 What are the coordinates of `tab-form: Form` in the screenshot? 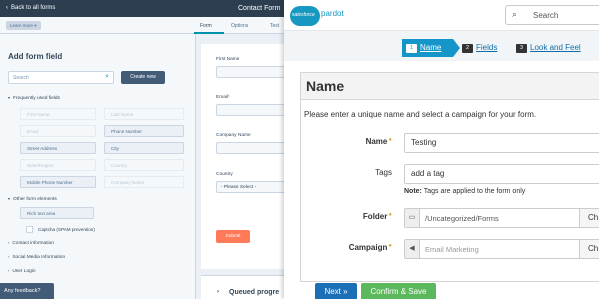 It's located at (206, 26).